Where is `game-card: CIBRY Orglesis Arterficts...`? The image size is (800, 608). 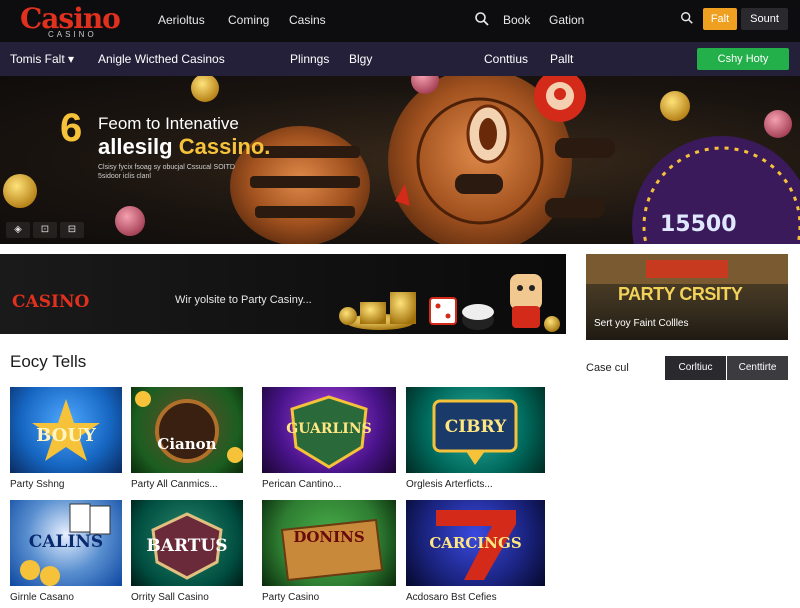
game-card: CIBRY Orglesis Arterficts... is located at coordinates (475, 441).